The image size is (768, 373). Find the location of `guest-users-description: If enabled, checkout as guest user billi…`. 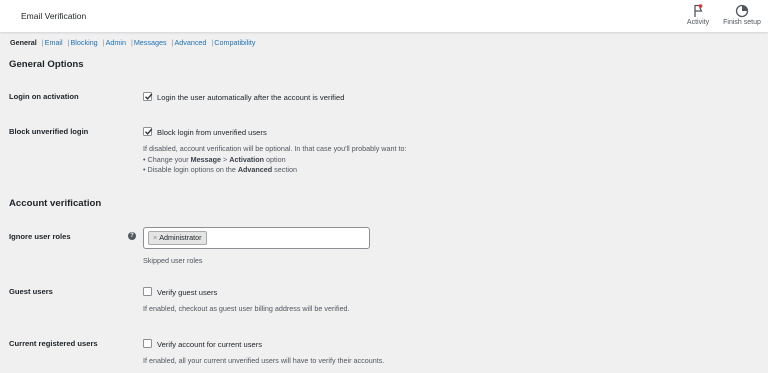

guest-users-description: If enabled, checkout as guest user billi… is located at coordinates (246, 308).